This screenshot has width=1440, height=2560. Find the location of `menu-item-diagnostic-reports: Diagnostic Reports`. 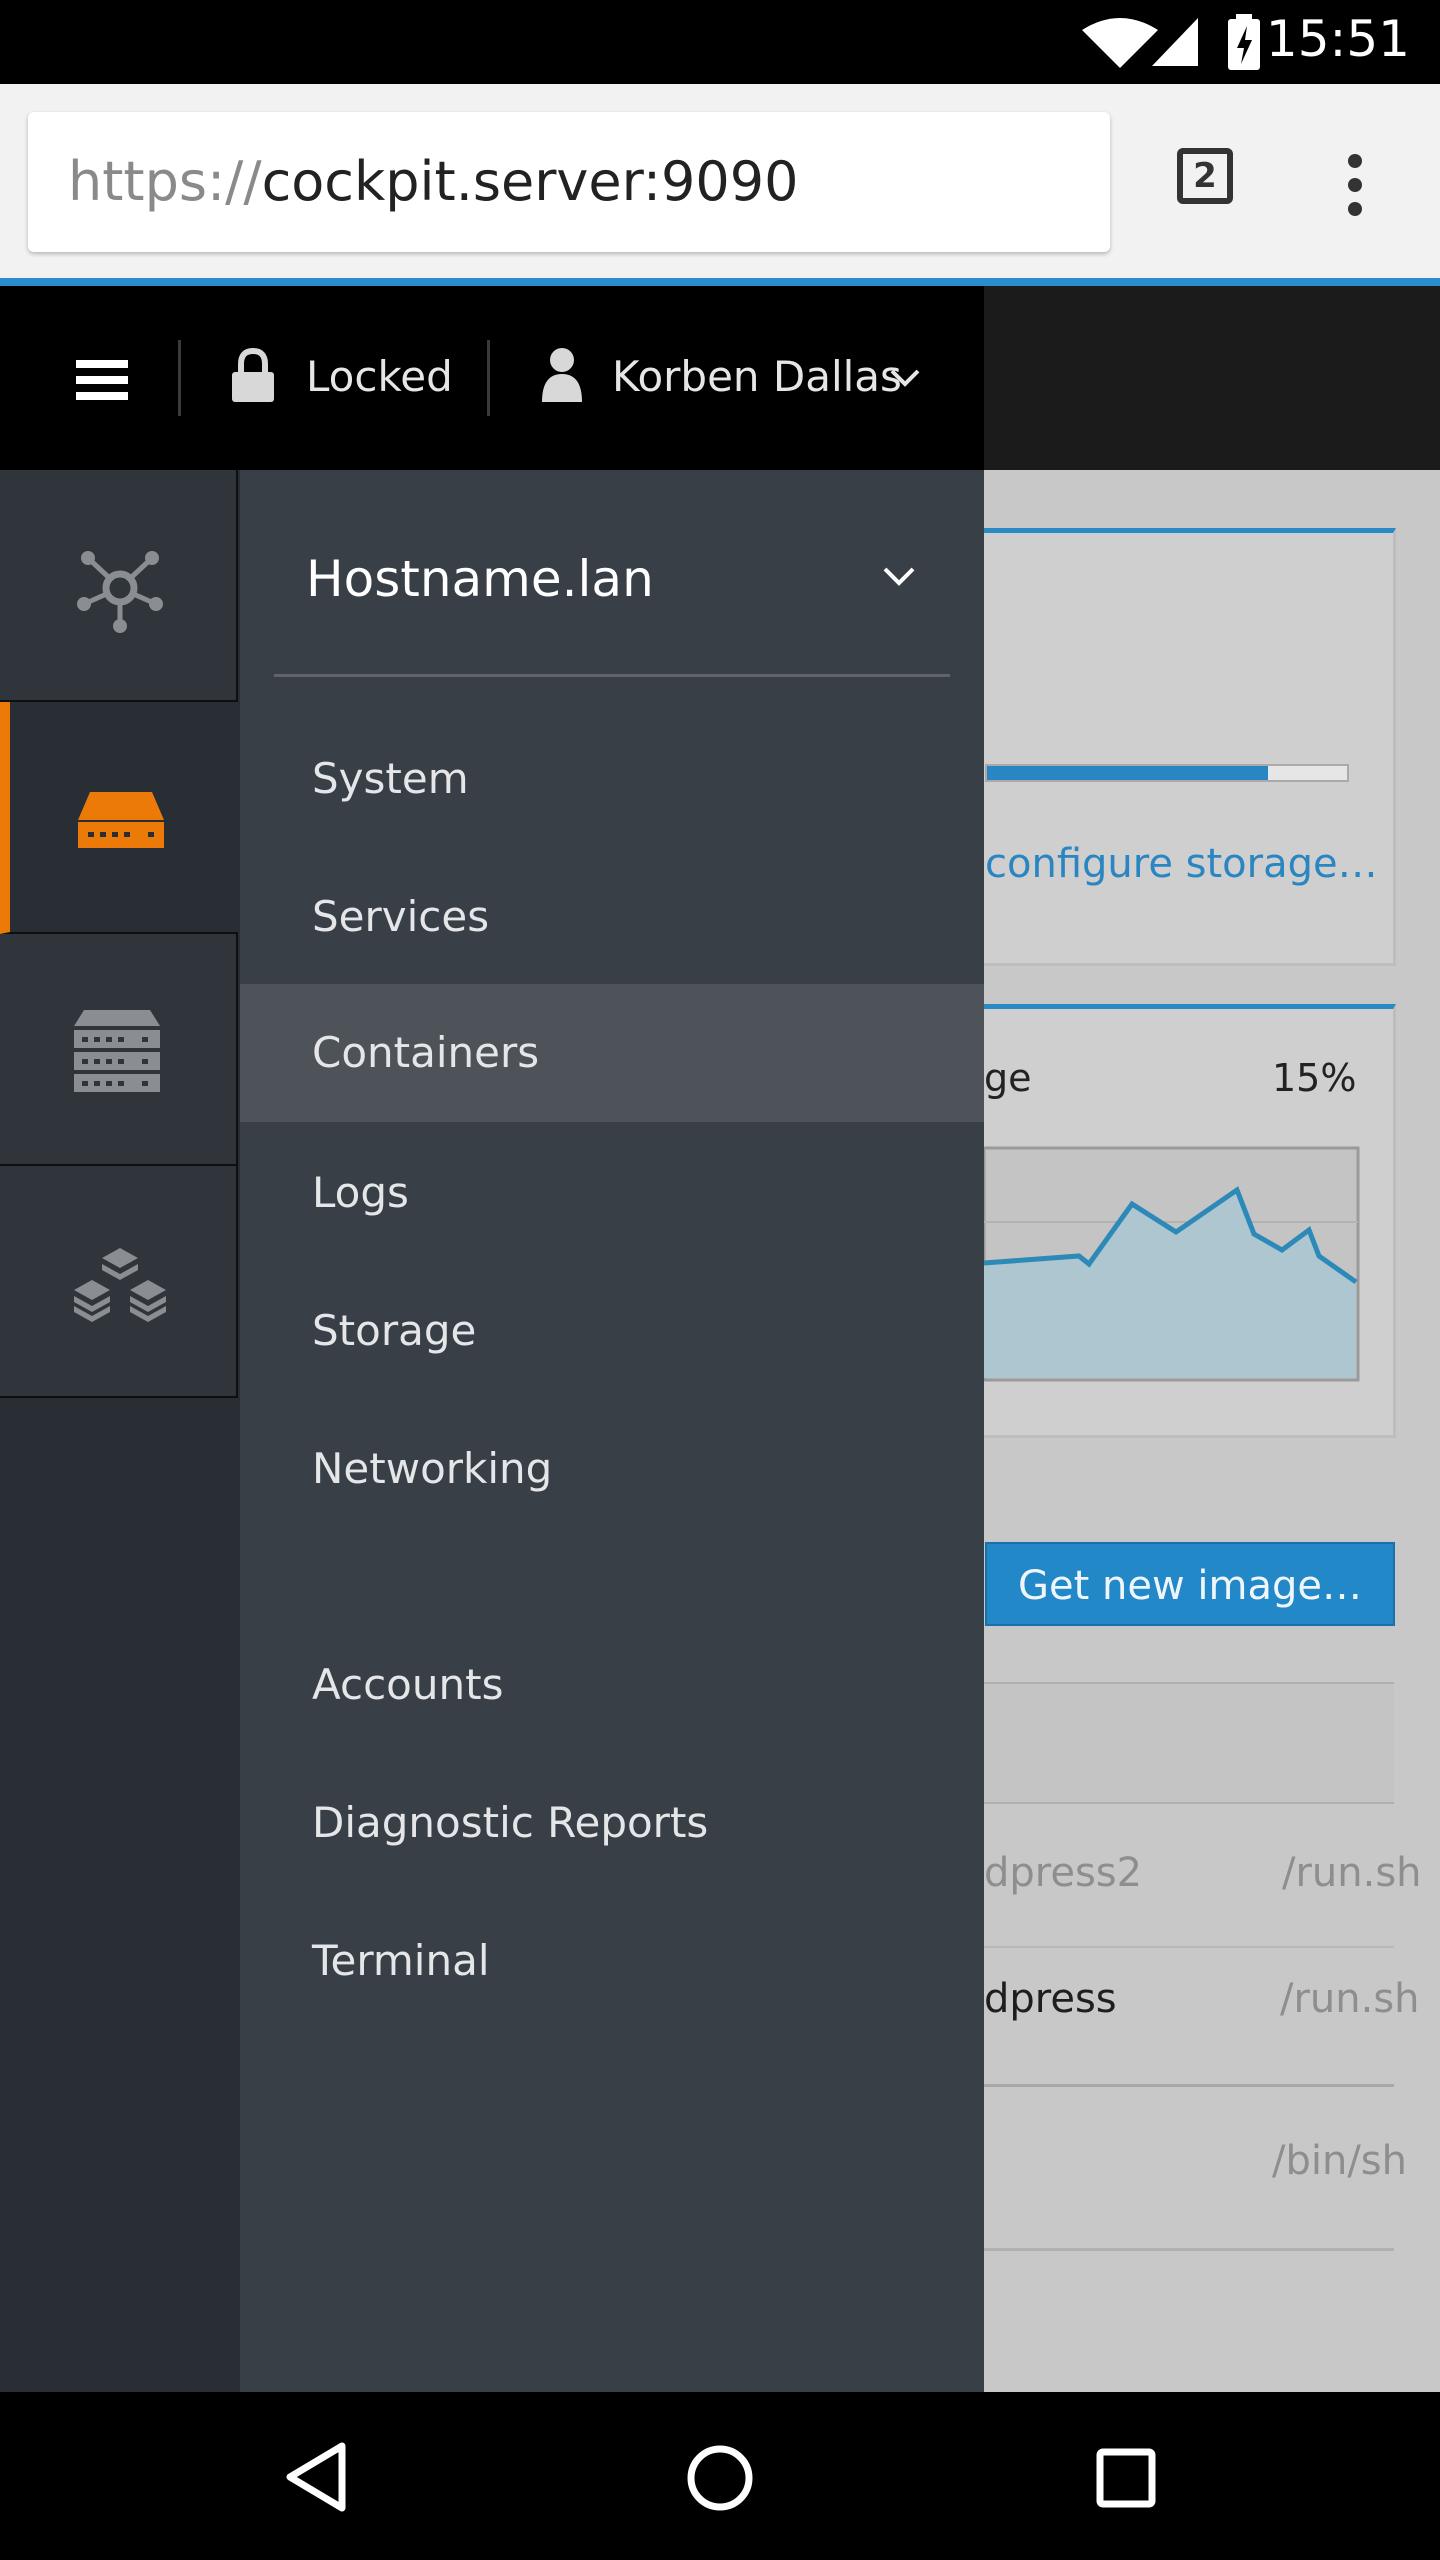

menu-item-diagnostic-reports: Diagnostic Reports is located at coordinates (612, 1823).